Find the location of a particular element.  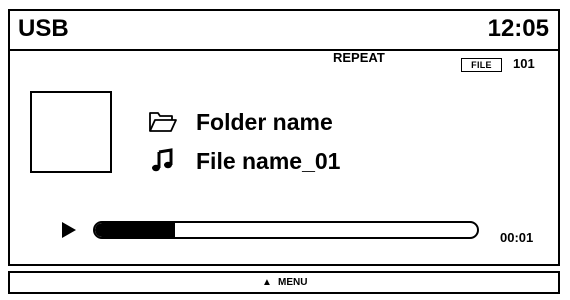

progress-fill is located at coordinates (135, 230).